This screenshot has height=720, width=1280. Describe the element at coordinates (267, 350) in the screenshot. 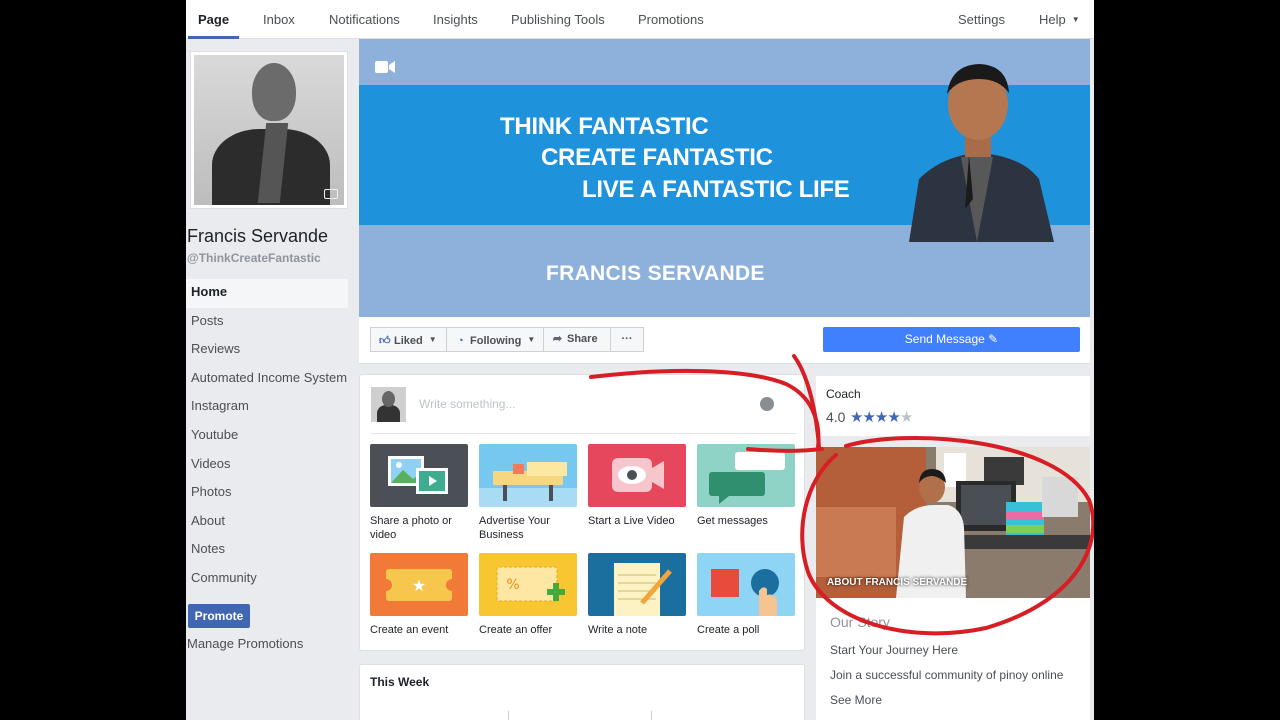

I see `nav-item-reviews: Reviews` at that location.